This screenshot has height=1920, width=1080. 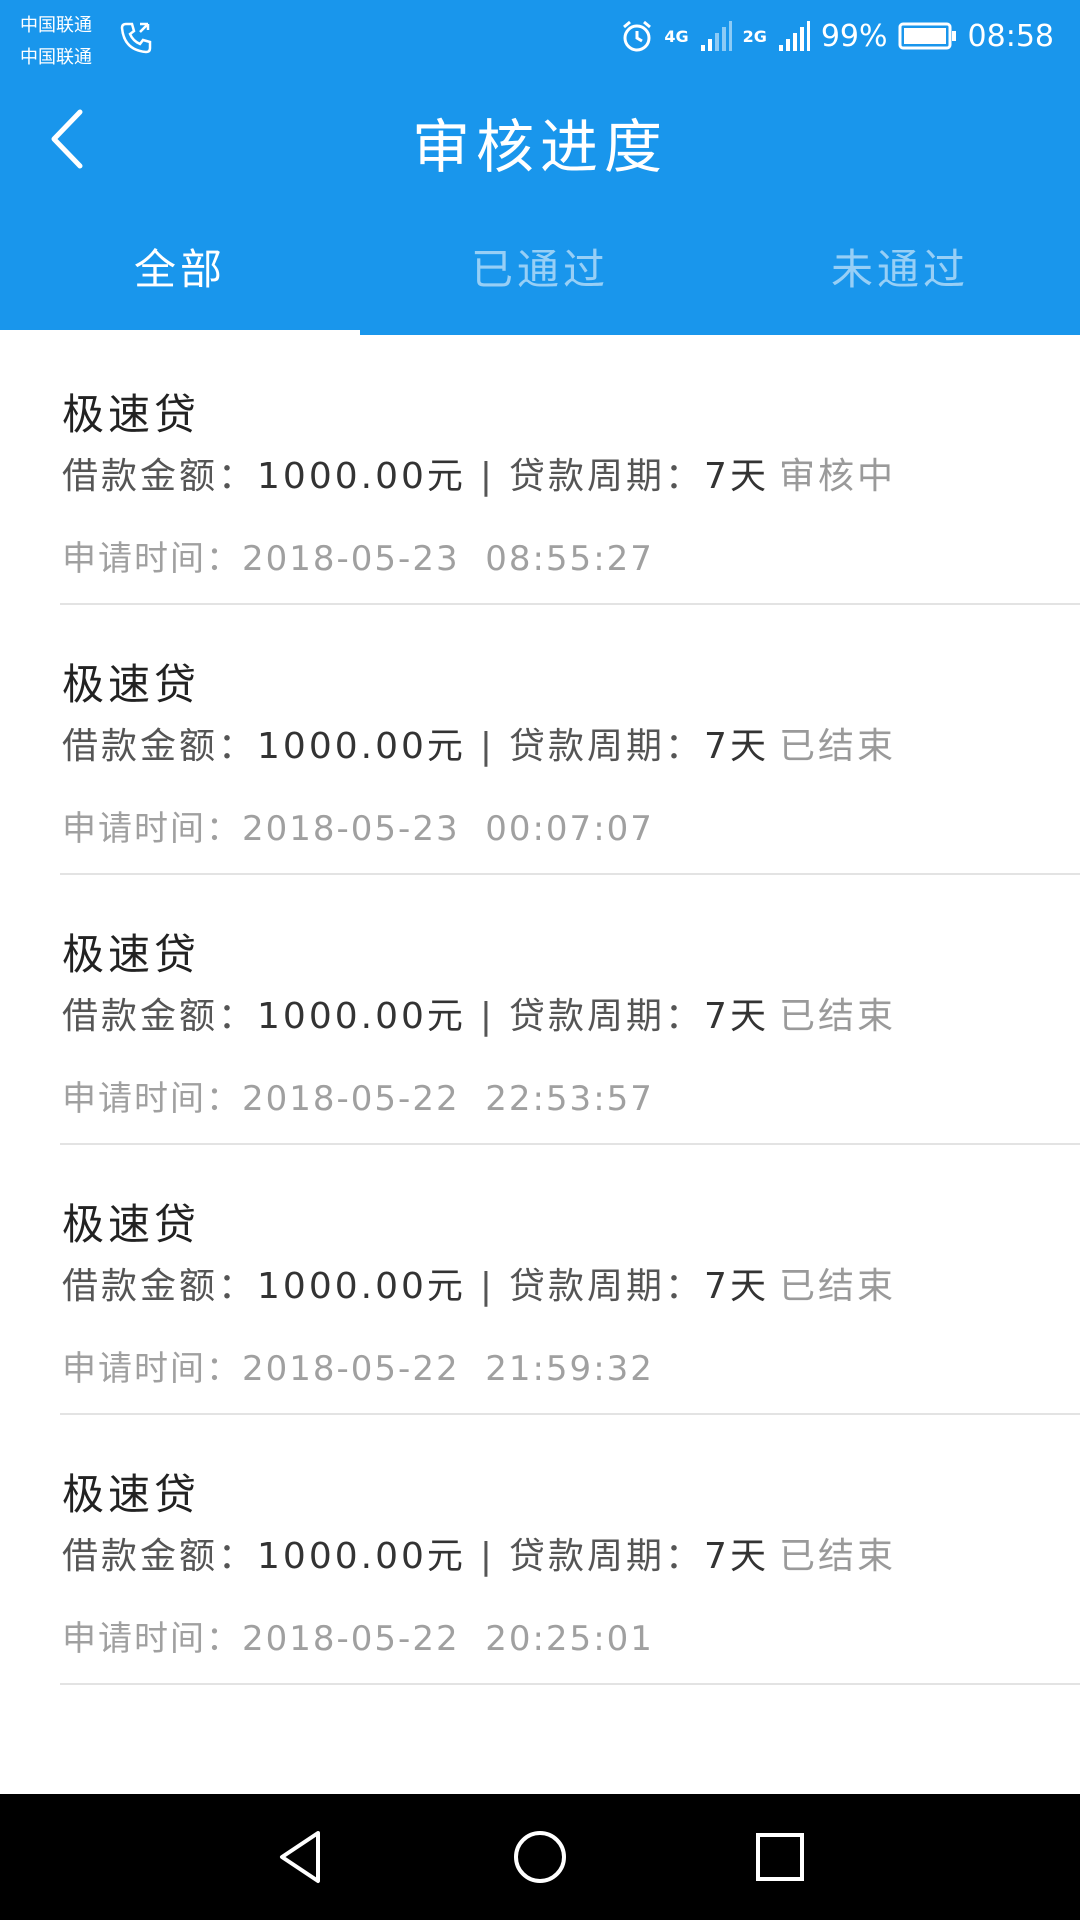 What do you see at coordinates (56, 25) in the screenshot?
I see `carrier-1: 中国联通` at bounding box center [56, 25].